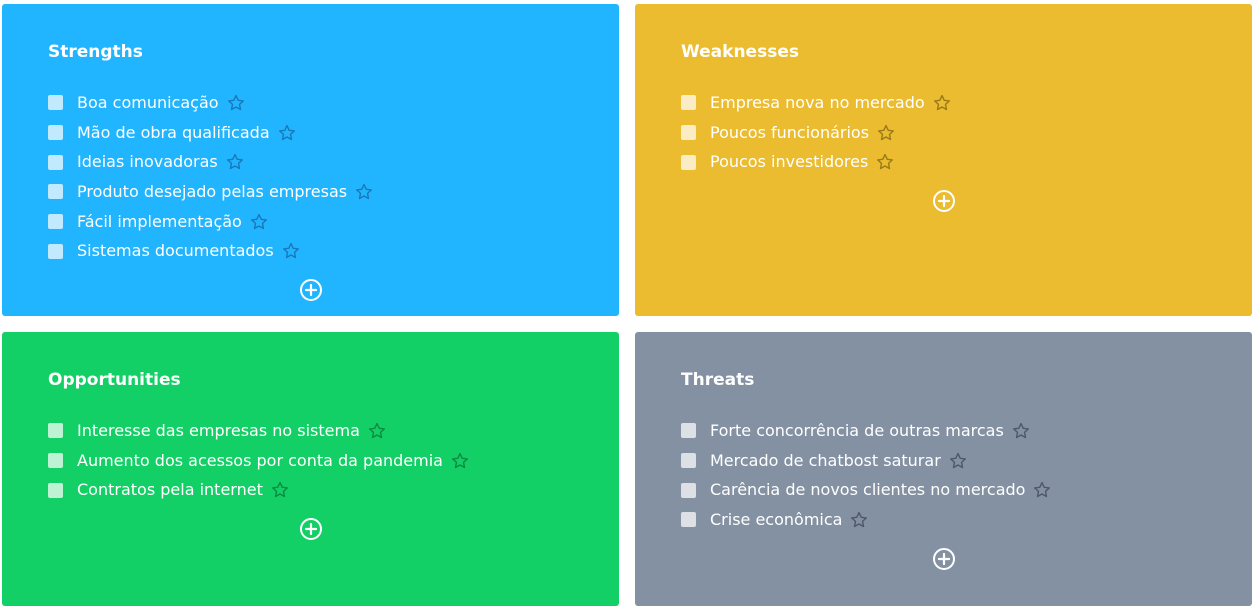  I want to click on list-item: Forte concorrência de outras marcas, so click(943, 431).